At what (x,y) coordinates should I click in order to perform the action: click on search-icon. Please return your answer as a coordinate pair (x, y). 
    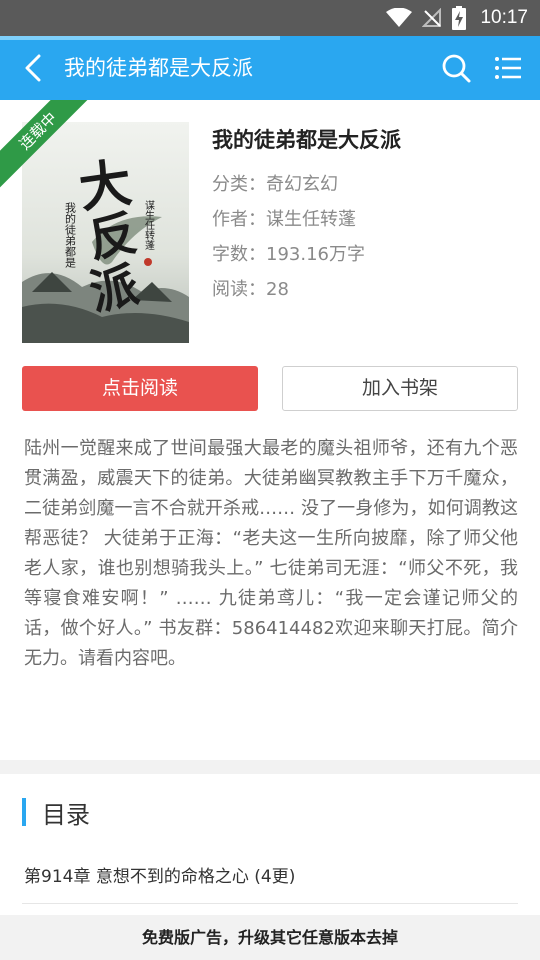
    Looking at the image, I should click on (456, 68).